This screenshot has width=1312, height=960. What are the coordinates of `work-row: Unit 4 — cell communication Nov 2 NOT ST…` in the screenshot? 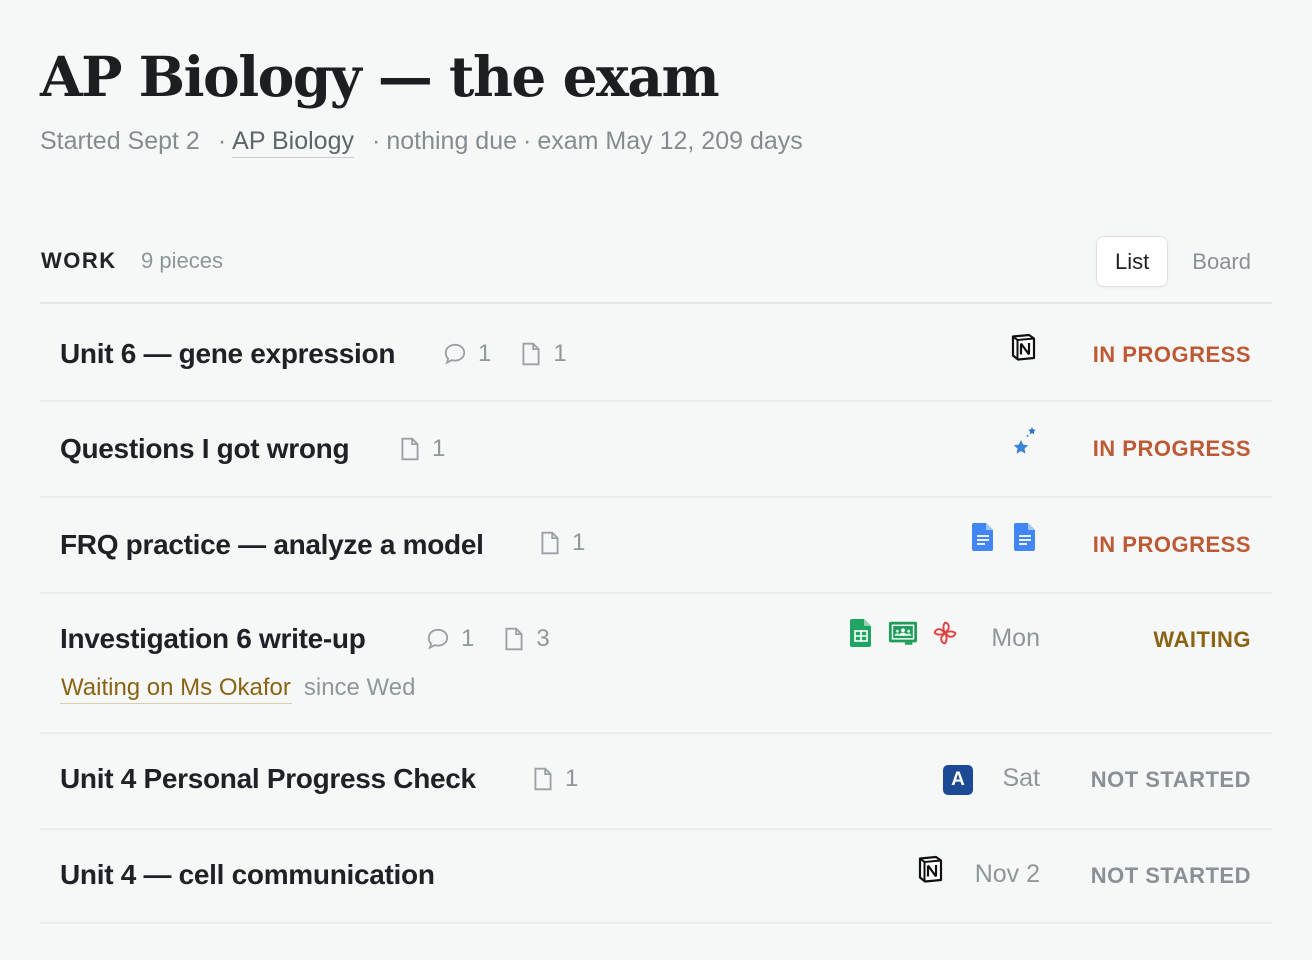 It's located at (656, 877).